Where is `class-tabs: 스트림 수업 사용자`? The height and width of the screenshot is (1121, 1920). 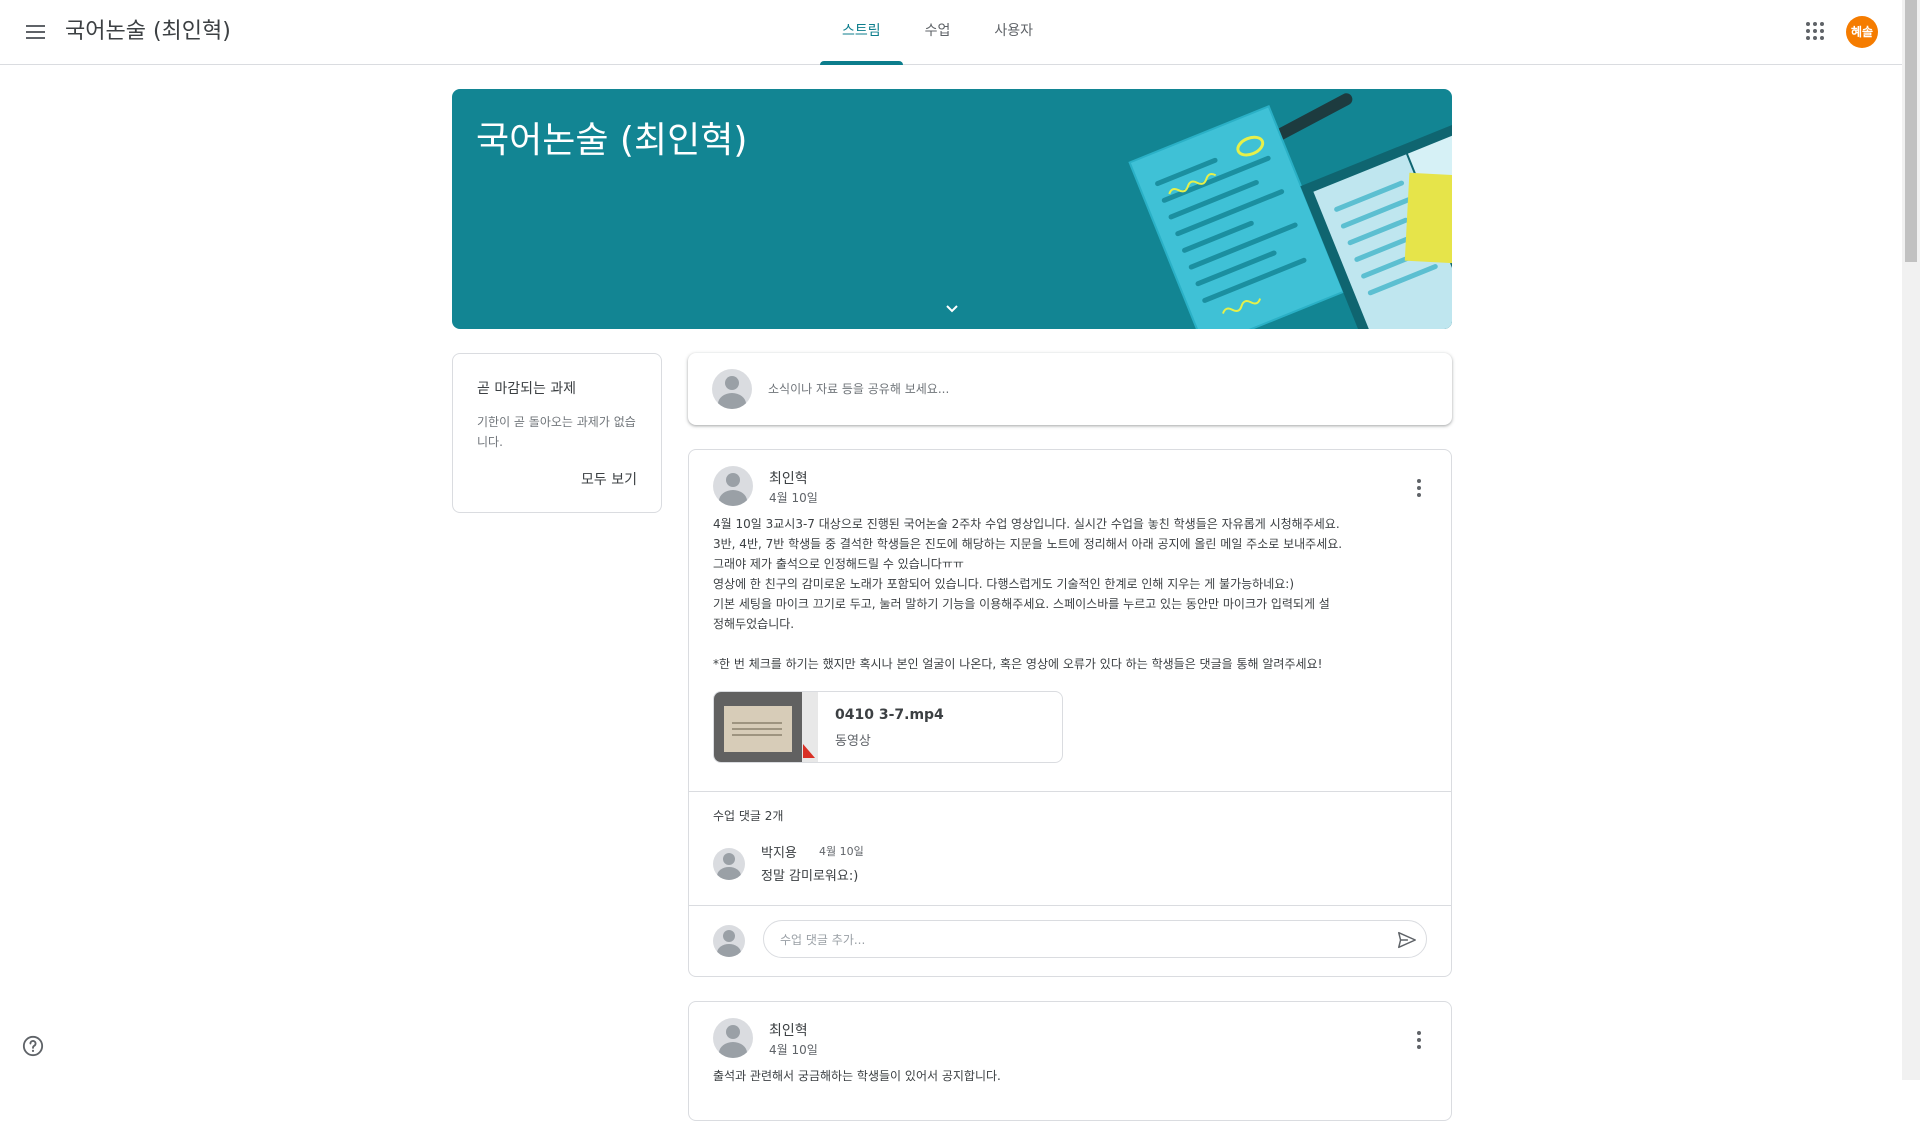 class-tabs: 스트림 수업 사용자 is located at coordinates (937, 32).